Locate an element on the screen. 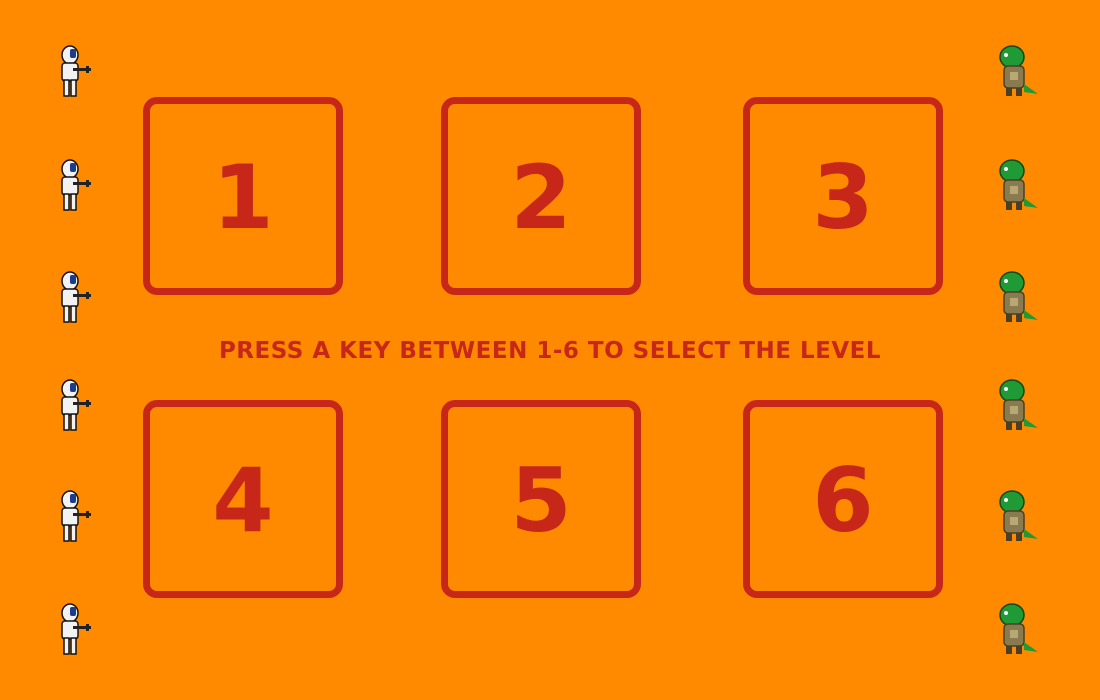 Image resolution: width=1100 pixels, height=700 pixels. level-4-label: 4 is located at coordinates (243, 500).